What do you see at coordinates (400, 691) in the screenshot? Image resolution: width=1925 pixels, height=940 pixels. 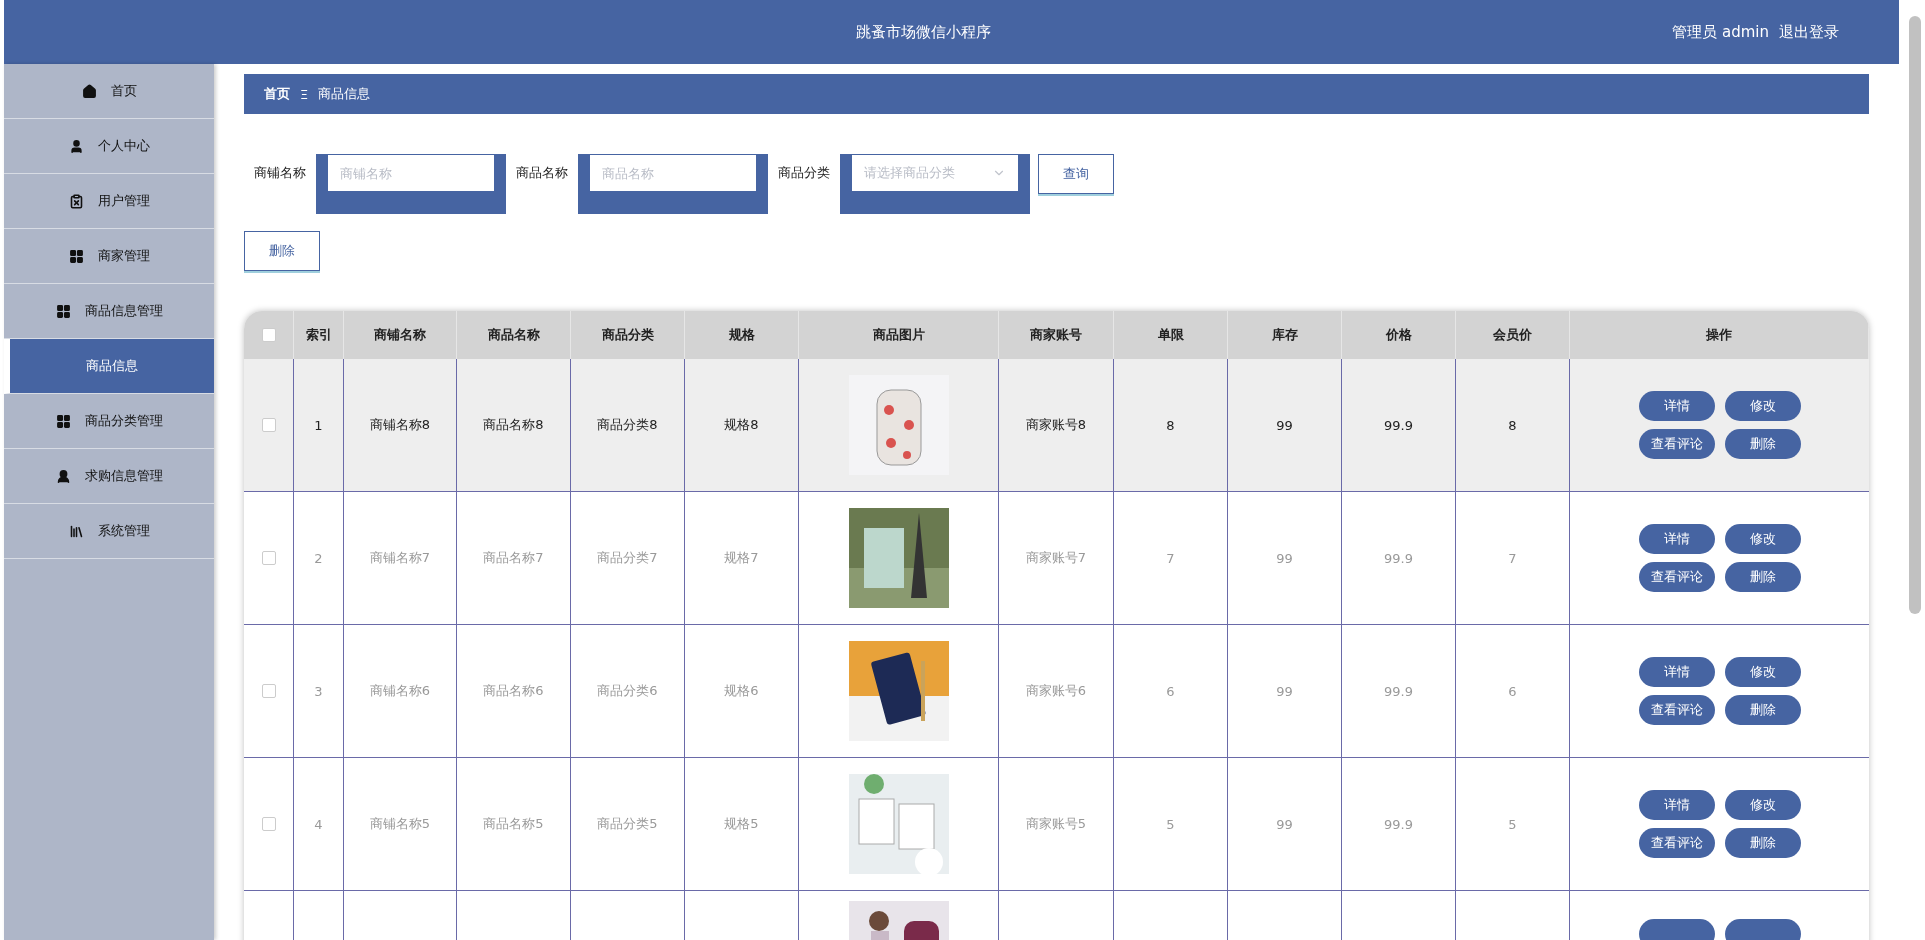 I see `table-cell: 商铺名称6` at bounding box center [400, 691].